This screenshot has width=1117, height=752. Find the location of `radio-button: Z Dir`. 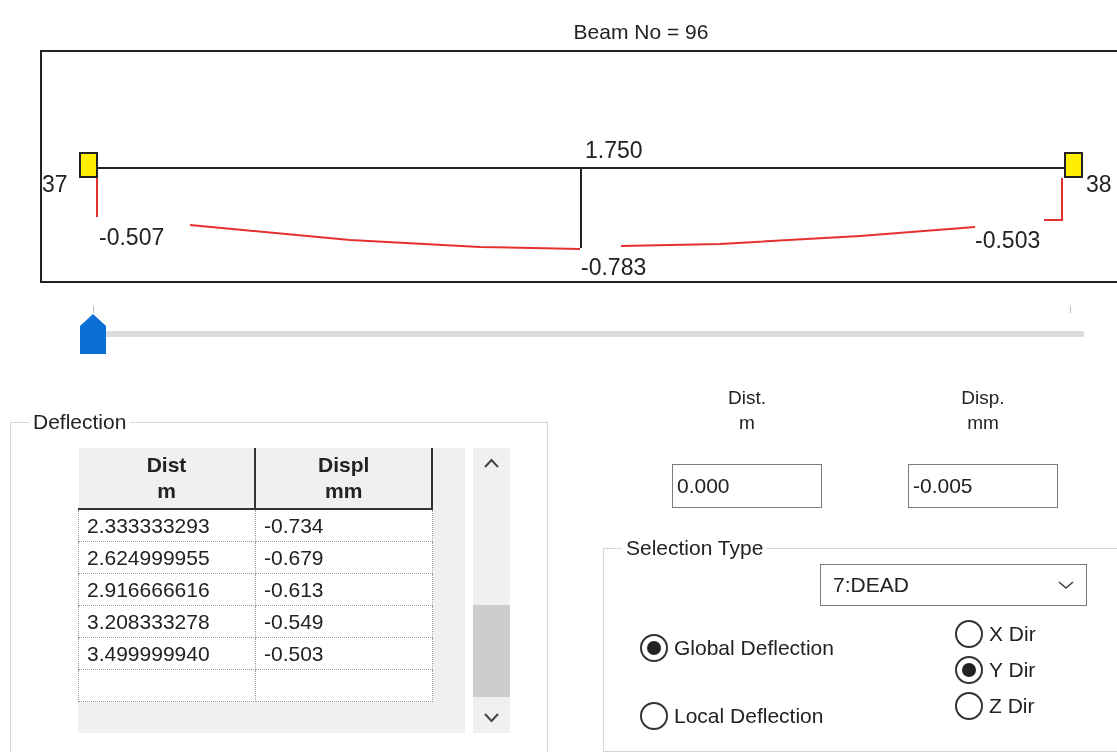

radio-button: Z Dir is located at coordinates (995, 706).